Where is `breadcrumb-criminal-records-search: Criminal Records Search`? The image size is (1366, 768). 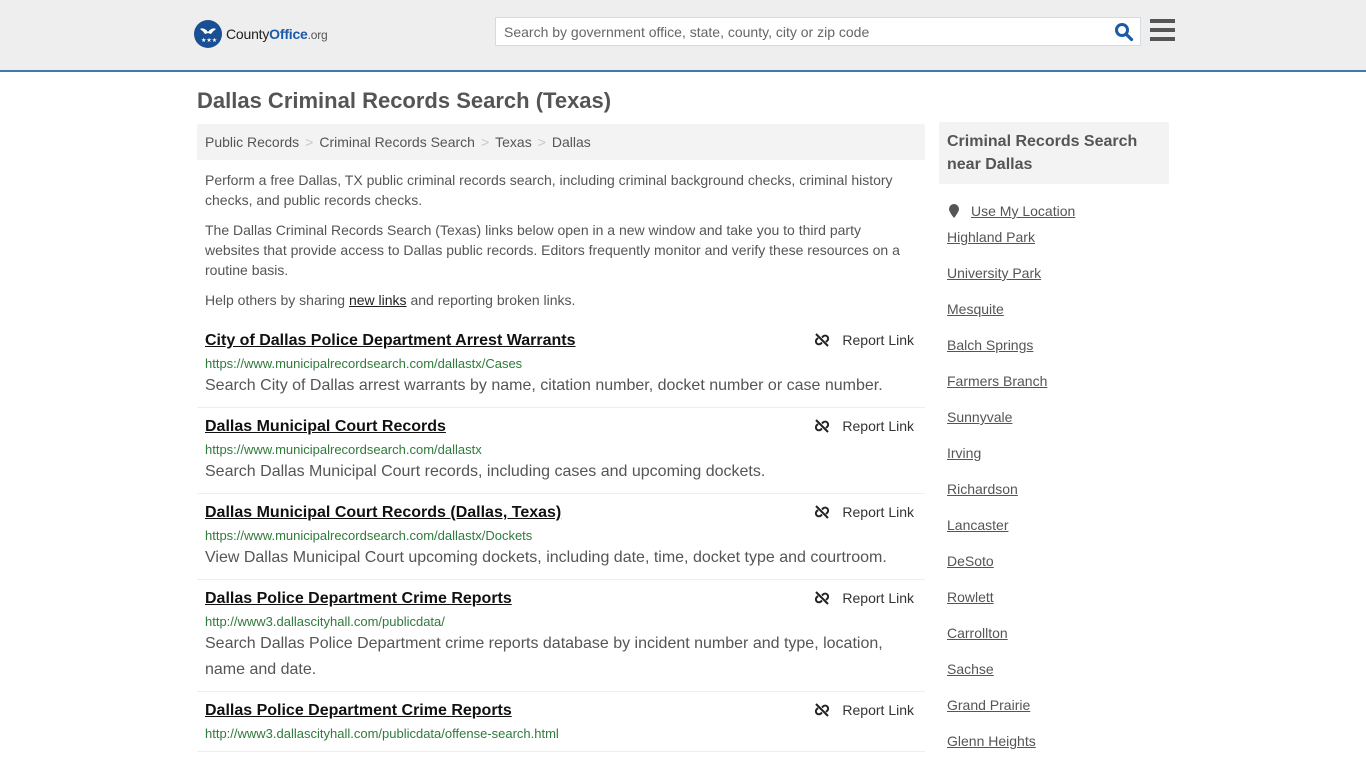
breadcrumb-criminal-records-search: Criminal Records Search is located at coordinates (397, 142).